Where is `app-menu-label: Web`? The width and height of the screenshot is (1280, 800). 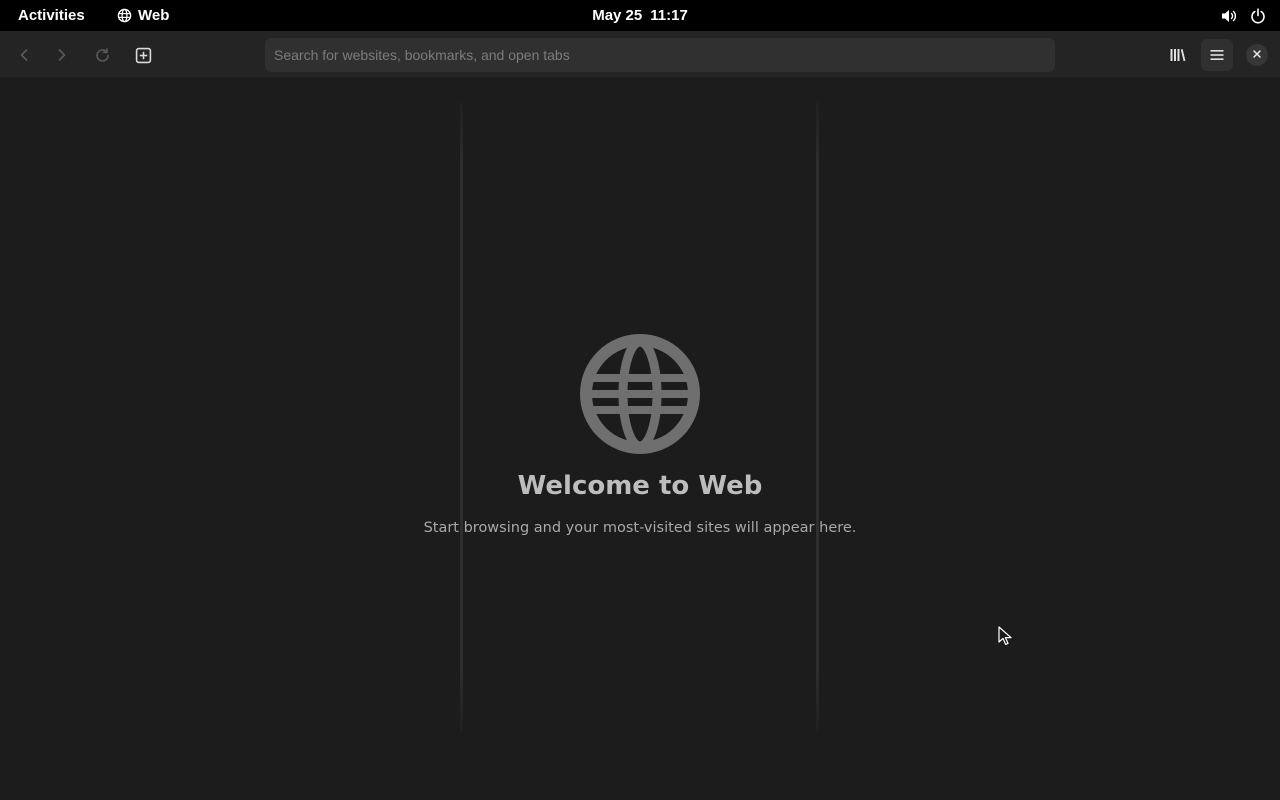
app-menu-label: Web is located at coordinates (154, 15).